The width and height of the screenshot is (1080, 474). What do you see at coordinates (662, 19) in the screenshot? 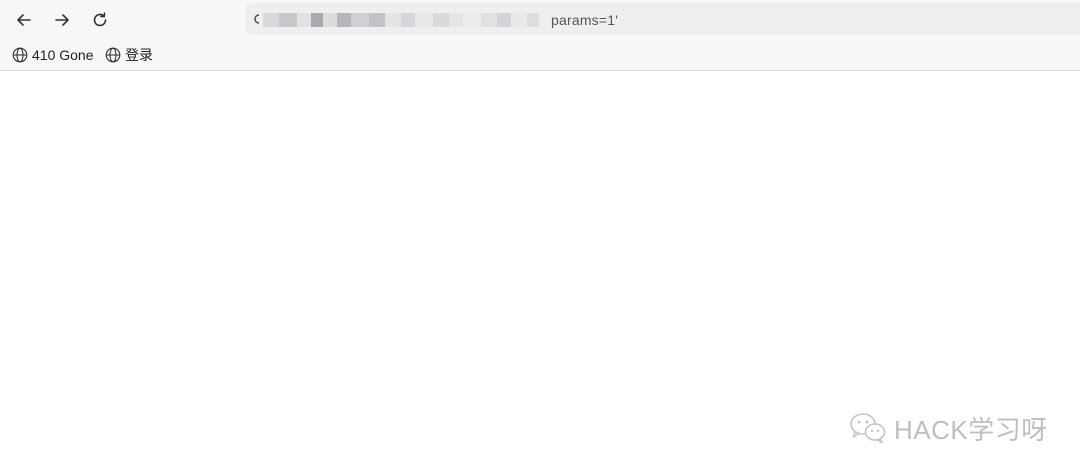
I see `address-bar: params=1'` at bounding box center [662, 19].